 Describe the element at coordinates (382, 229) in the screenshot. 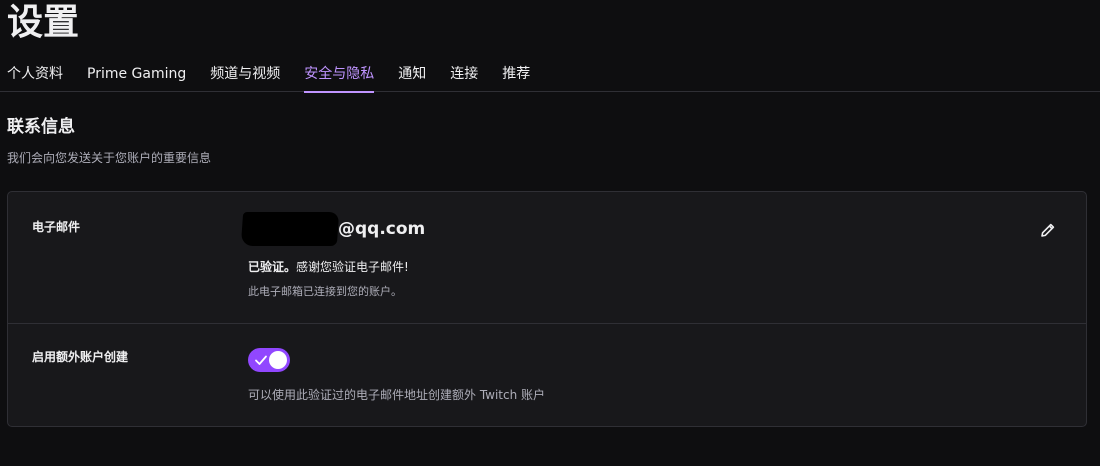

I see `email-value: @qq.com` at that location.